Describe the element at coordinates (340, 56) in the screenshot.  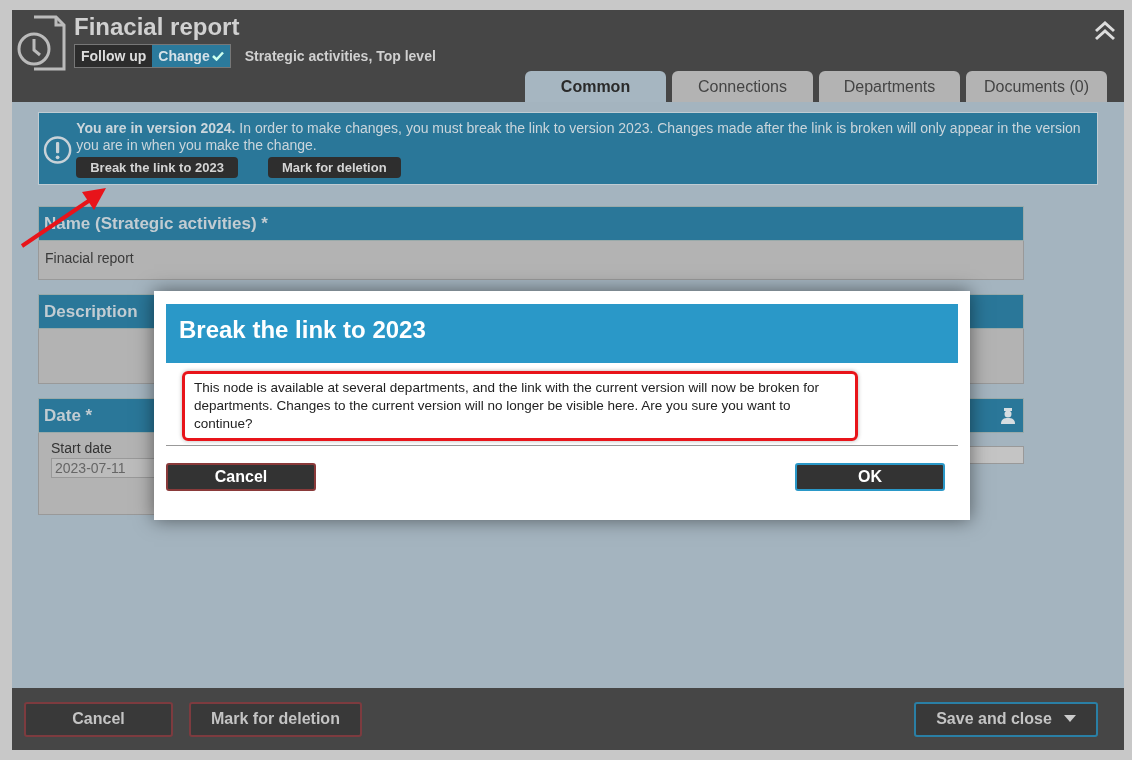
I see `breadcrumb: Strategic activities, Top level` at that location.